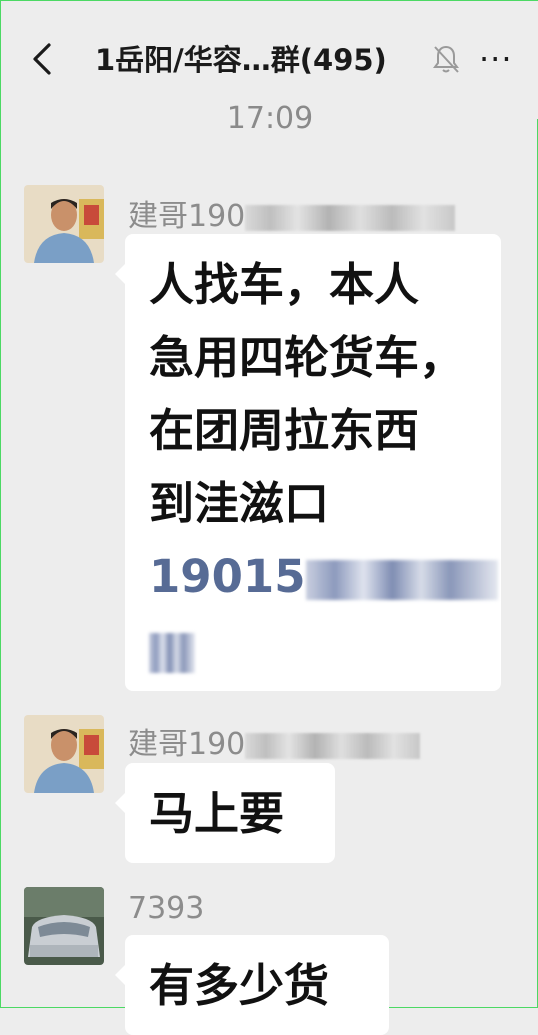 This screenshot has height=1035, width=538. What do you see at coordinates (217, 813) in the screenshot?
I see `message-text: 马上要` at bounding box center [217, 813].